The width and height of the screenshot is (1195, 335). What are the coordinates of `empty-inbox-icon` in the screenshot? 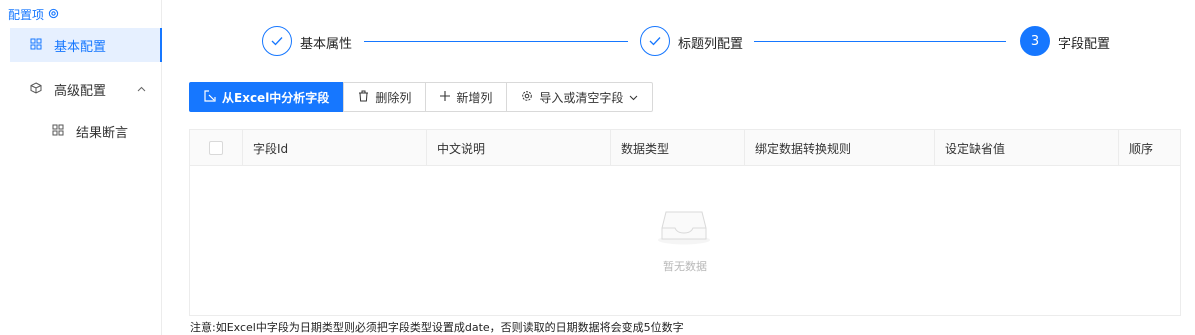 It's located at (684, 226).